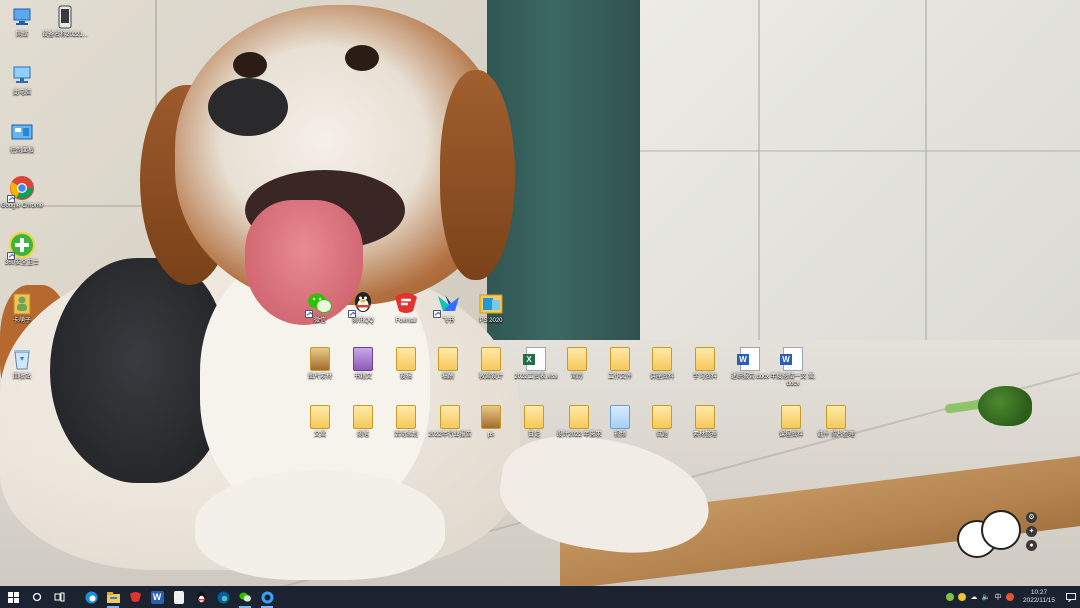 The width and height of the screenshot is (1080, 608). What do you see at coordinates (1031, 545) in the screenshot?
I see `sticker-user-icon: ●` at bounding box center [1031, 545].